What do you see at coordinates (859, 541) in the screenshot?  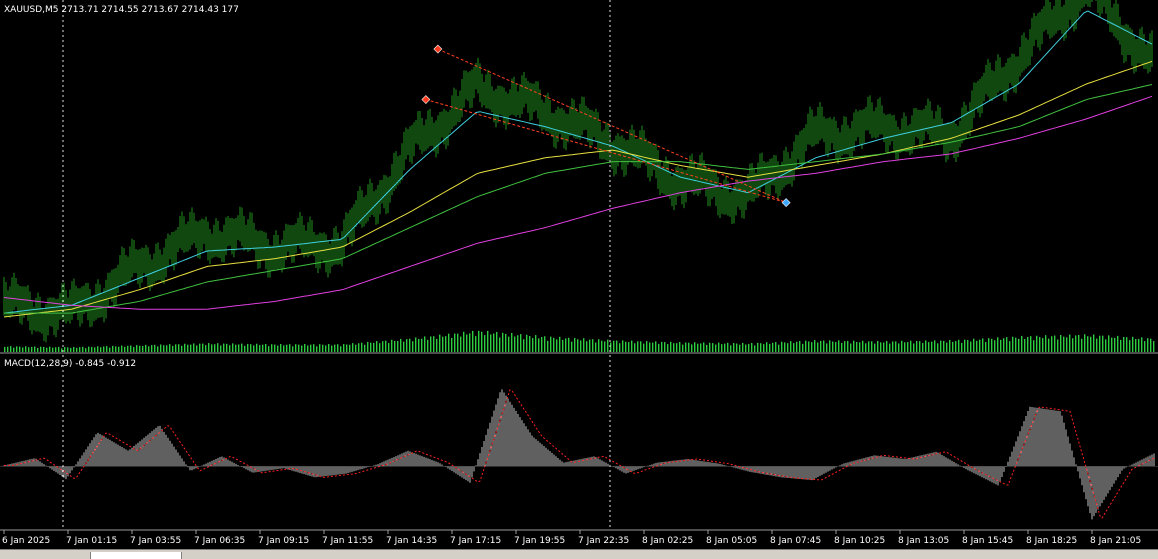 I see `time-tick-label: 8 Jan 10:25` at bounding box center [859, 541].